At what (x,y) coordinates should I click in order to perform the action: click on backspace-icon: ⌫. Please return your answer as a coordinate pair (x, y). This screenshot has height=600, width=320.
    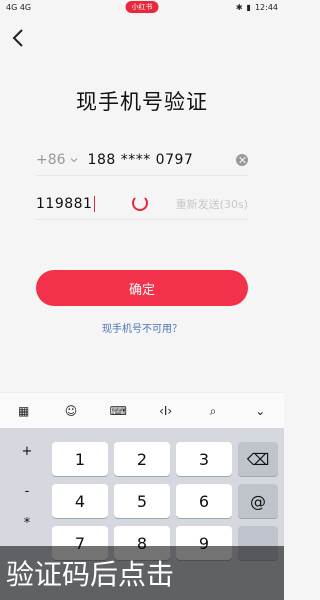
    Looking at the image, I should click on (258, 459).